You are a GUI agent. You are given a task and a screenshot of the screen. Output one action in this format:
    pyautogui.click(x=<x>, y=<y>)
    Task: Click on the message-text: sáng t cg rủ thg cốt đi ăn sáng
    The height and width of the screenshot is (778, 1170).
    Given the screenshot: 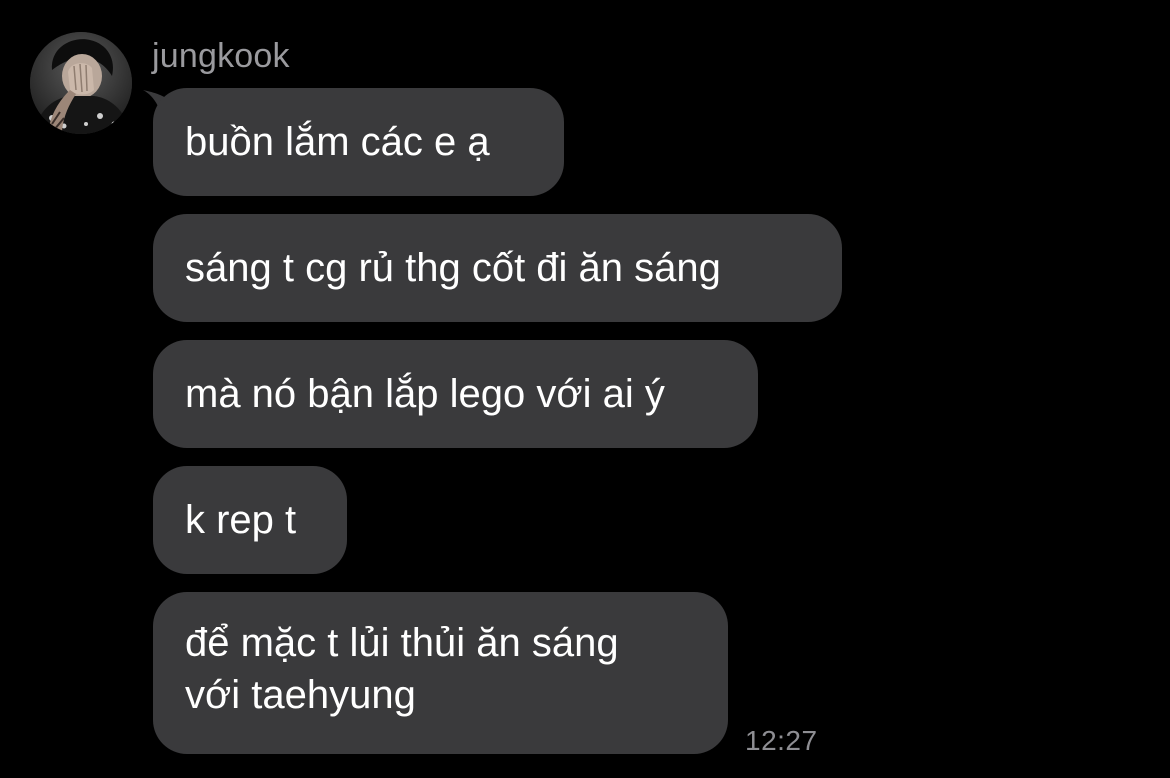 What is the action you would take?
    pyautogui.click(x=453, y=268)
    